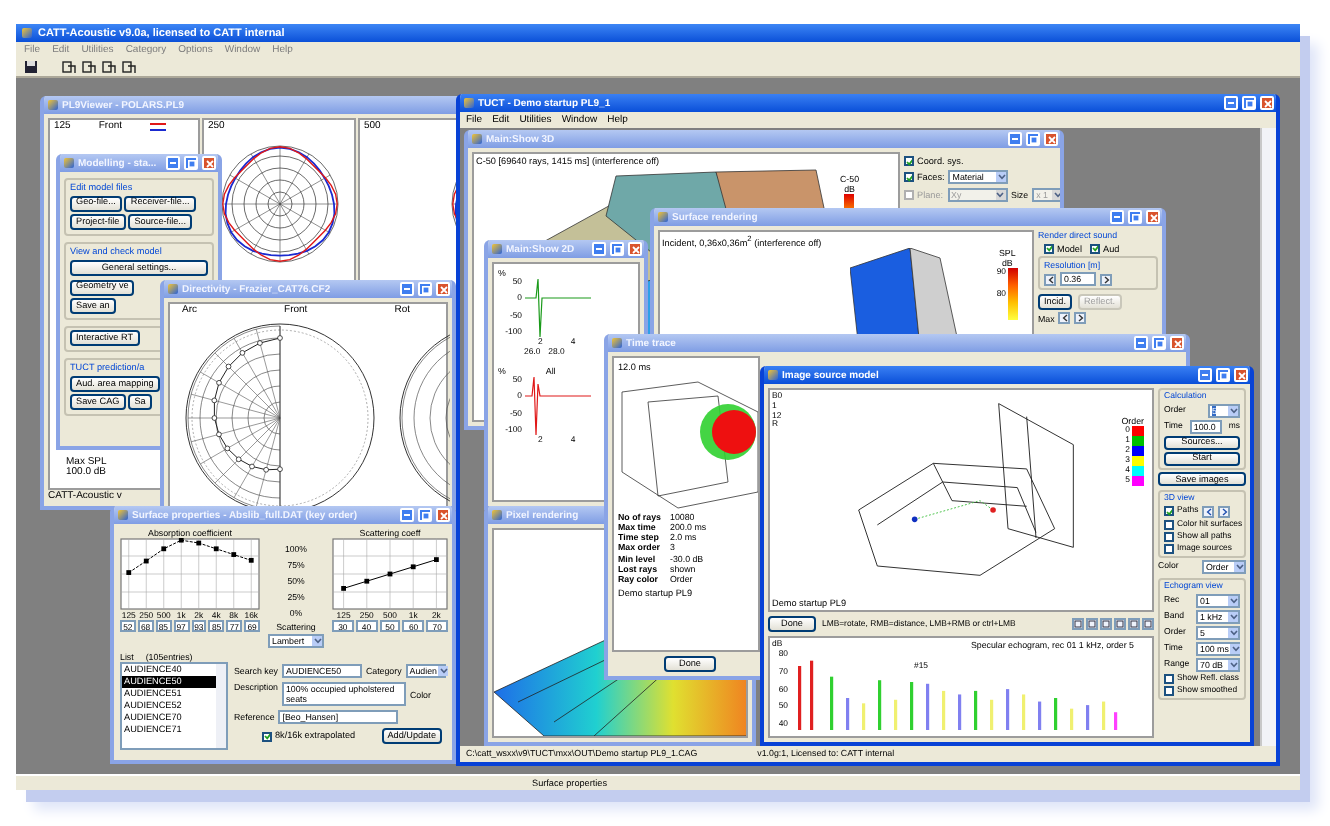  Describe the element at coordinates (31, 67) in the screenshot. I see `save-icon` at that location.